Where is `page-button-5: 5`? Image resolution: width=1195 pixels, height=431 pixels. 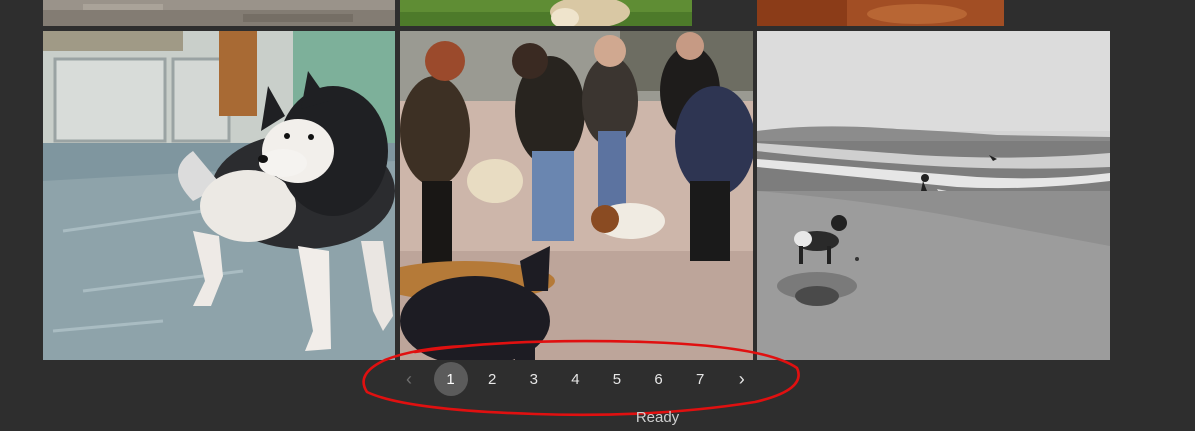
page-button-5: 5 is located at coordinates (617, 379).